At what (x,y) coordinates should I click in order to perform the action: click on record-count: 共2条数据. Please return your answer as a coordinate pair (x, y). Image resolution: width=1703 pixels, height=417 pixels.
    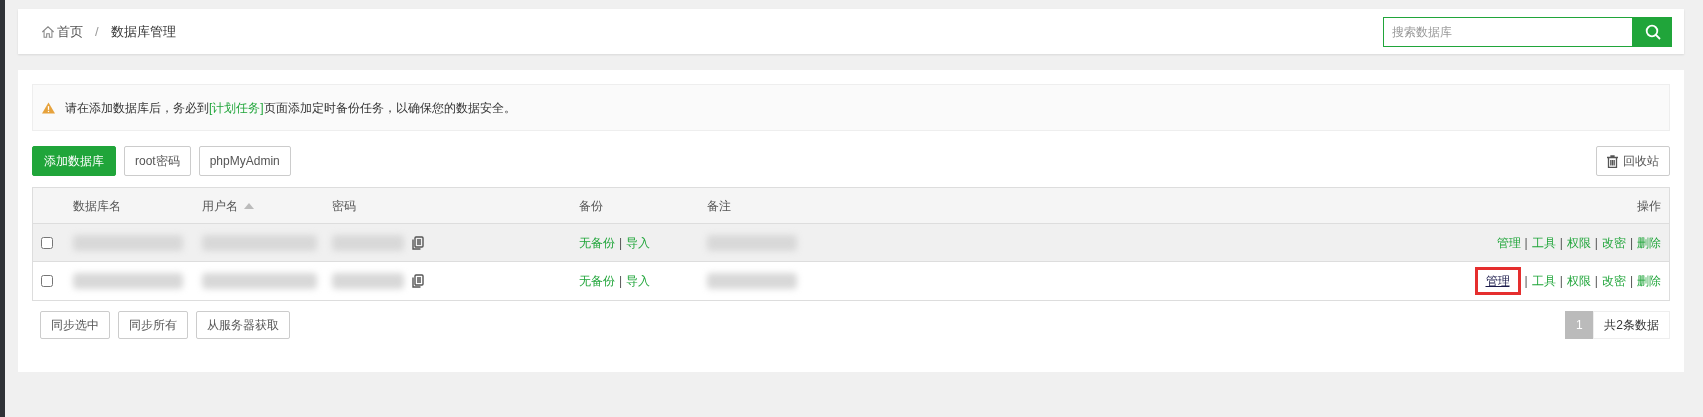
    Looking at the image, I should click on (1631, 325).